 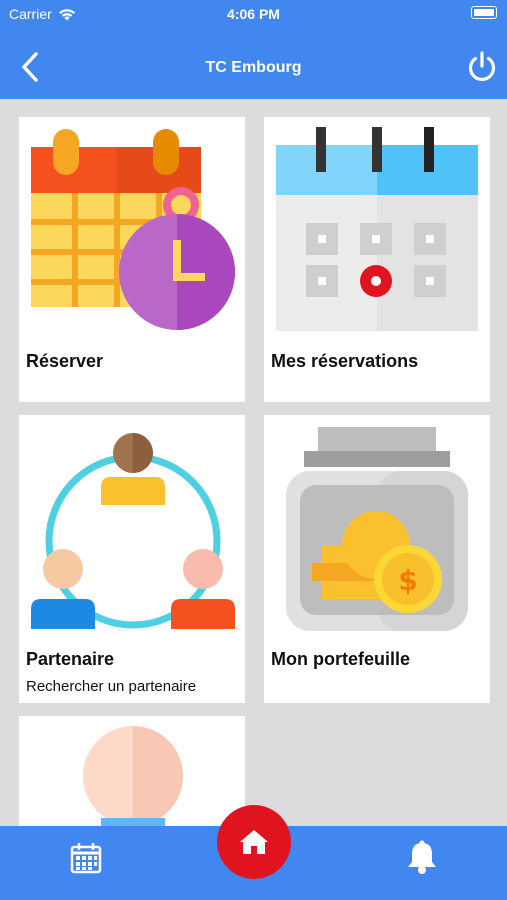 What do you see at coordinates (377, 529) in the screenshot?
I see `coin-jar-icon: $` at bounding box center [377, 529].